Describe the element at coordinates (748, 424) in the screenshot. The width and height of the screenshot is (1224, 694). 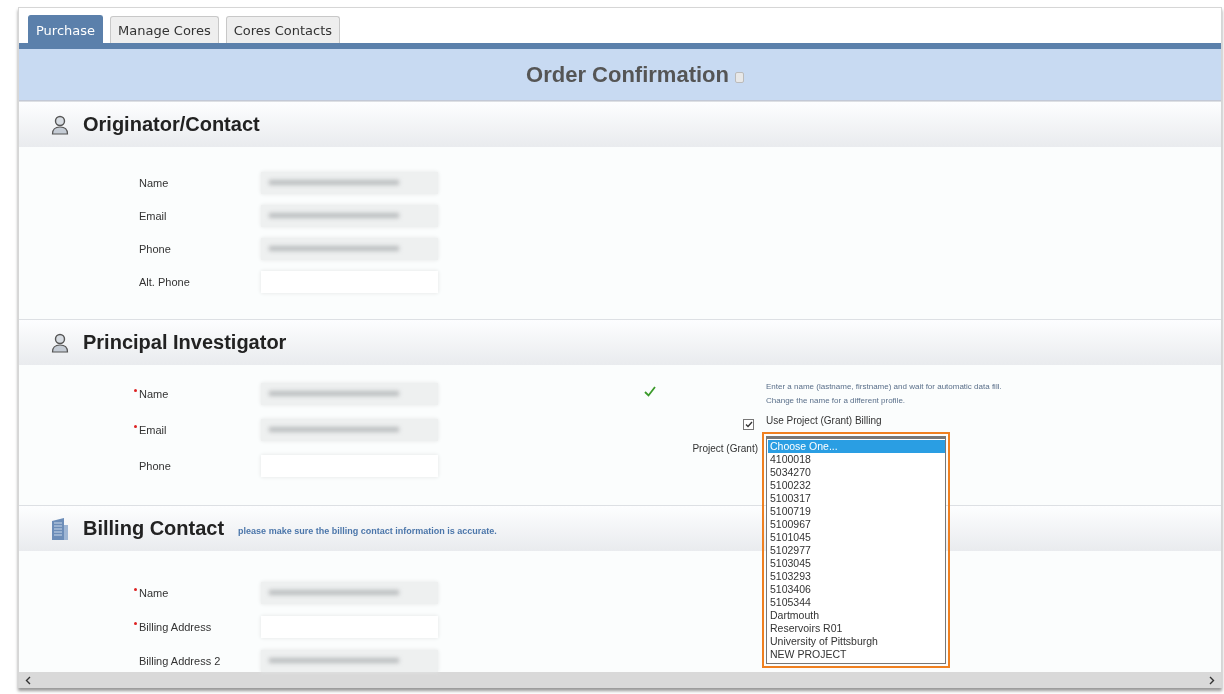
I see `checkbox` at that location.